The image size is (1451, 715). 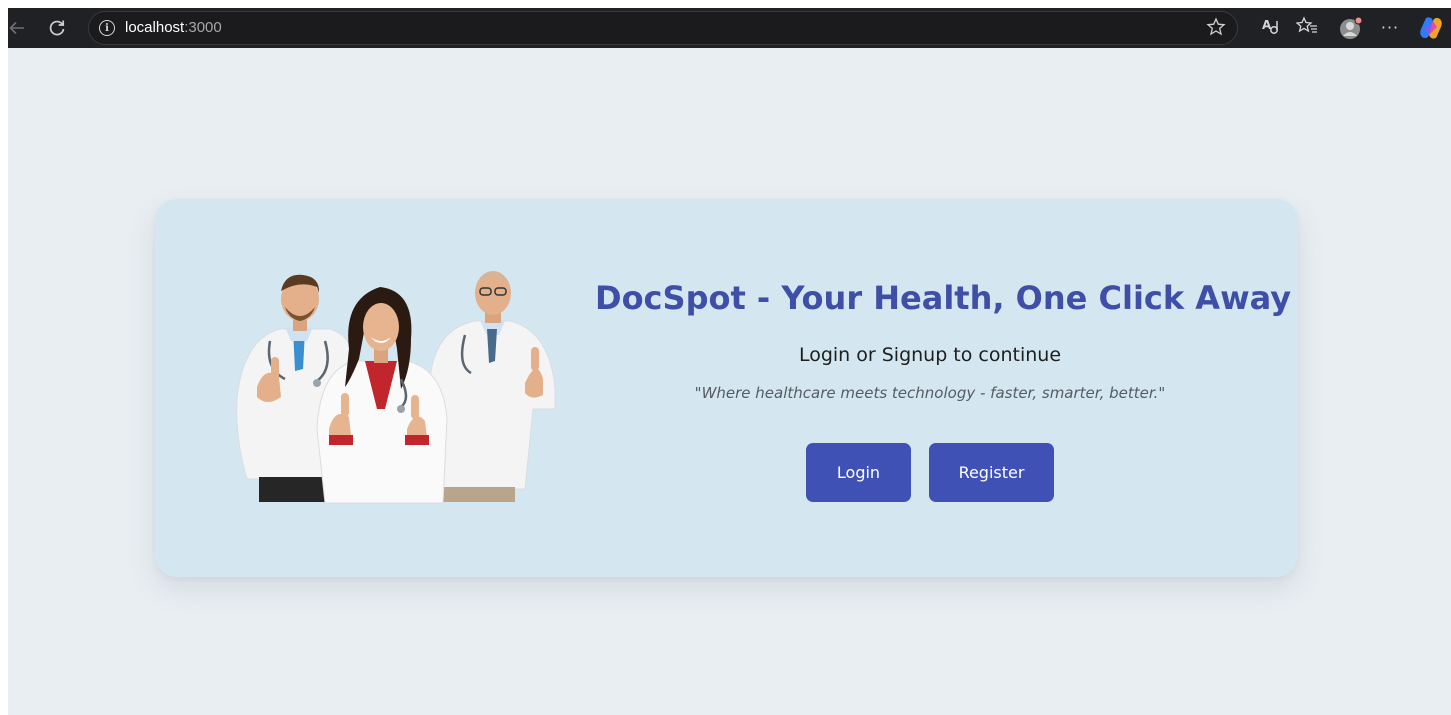 What do you see at coordinates (943, 298) in the screenshot?
I see `page-title: DocSpot - Your Health, One Click Away` at bounding box center [943, 298].